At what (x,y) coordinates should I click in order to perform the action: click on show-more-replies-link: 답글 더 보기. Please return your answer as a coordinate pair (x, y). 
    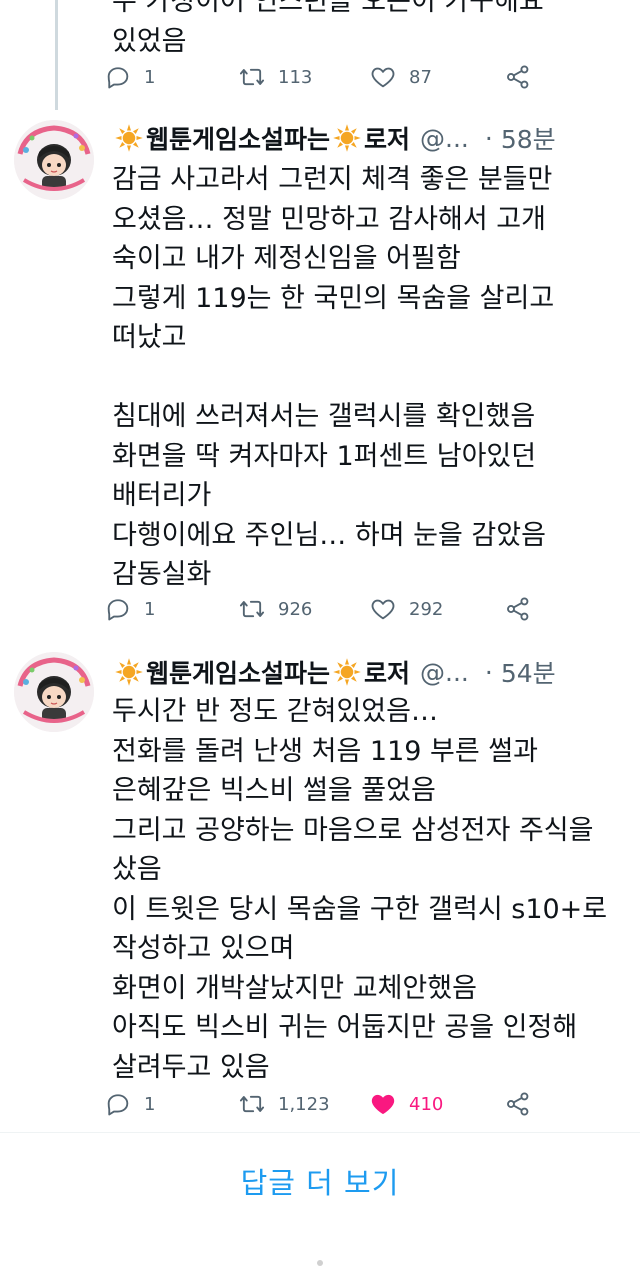
    Looking at the image, I should click on (320, 1181).